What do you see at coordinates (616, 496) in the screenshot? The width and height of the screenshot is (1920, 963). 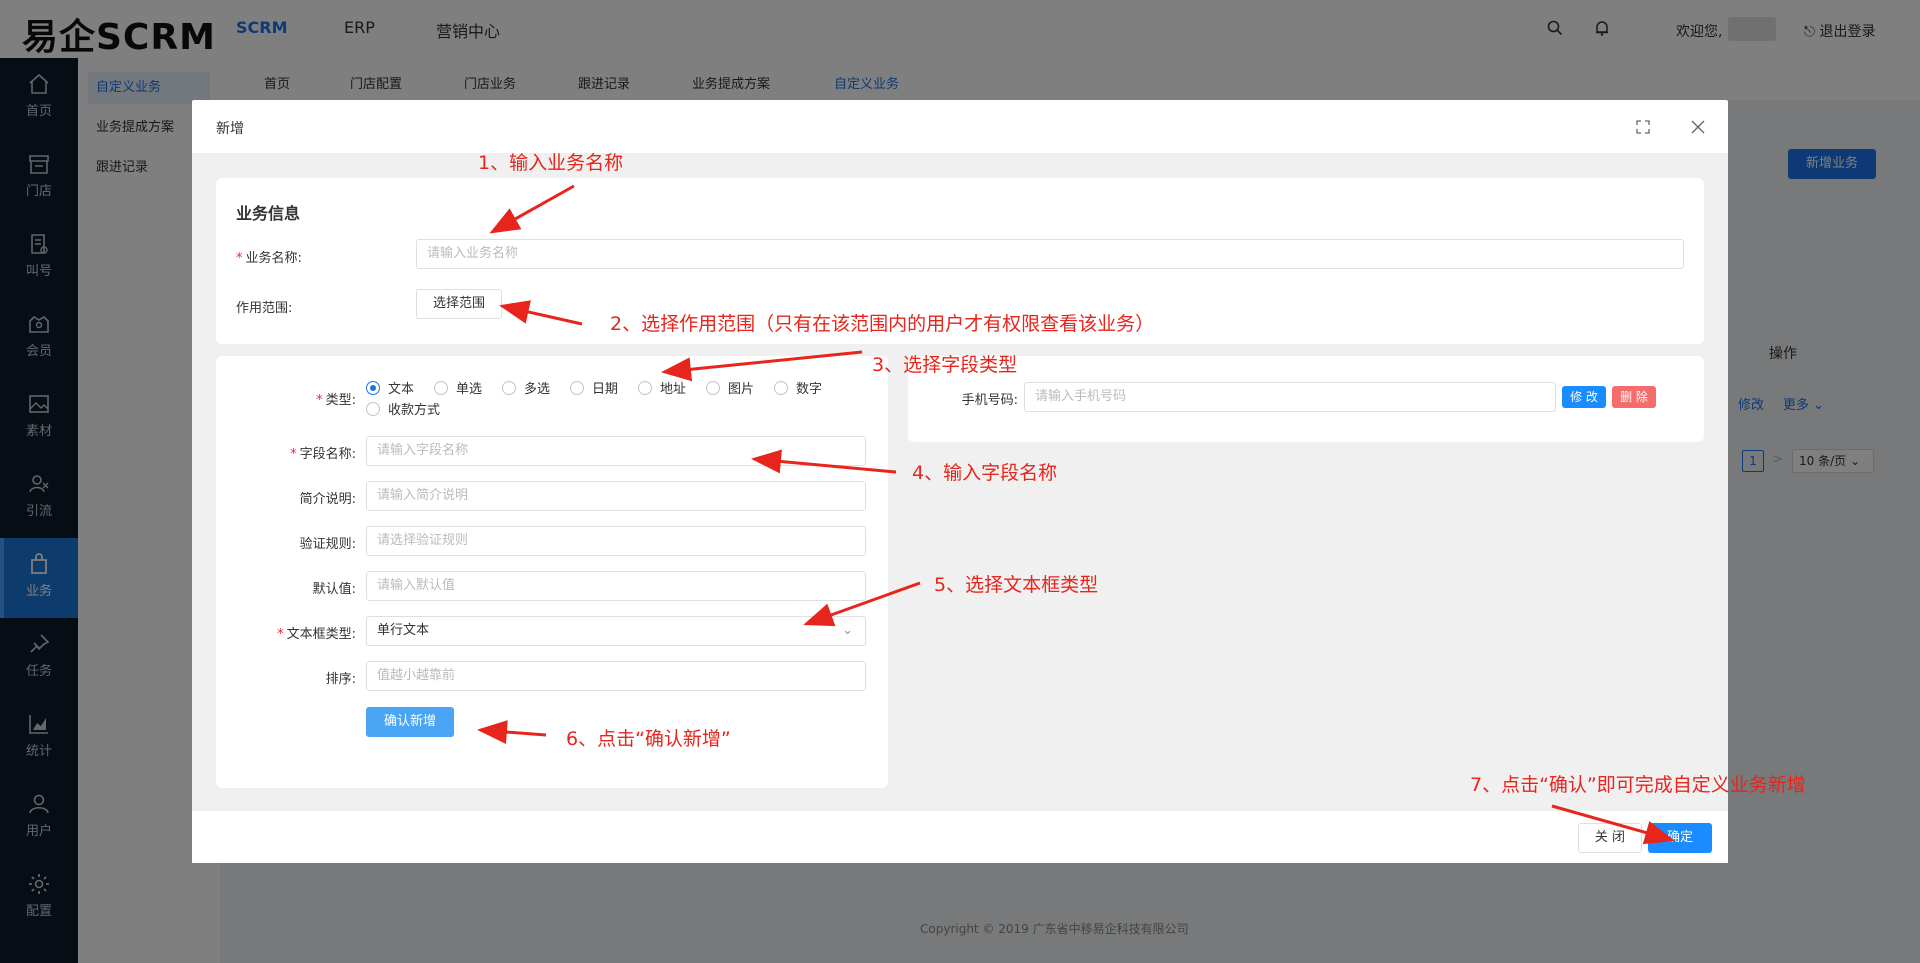 I see `description-input: 请输入简介说明` at bounding box center [616, 496].